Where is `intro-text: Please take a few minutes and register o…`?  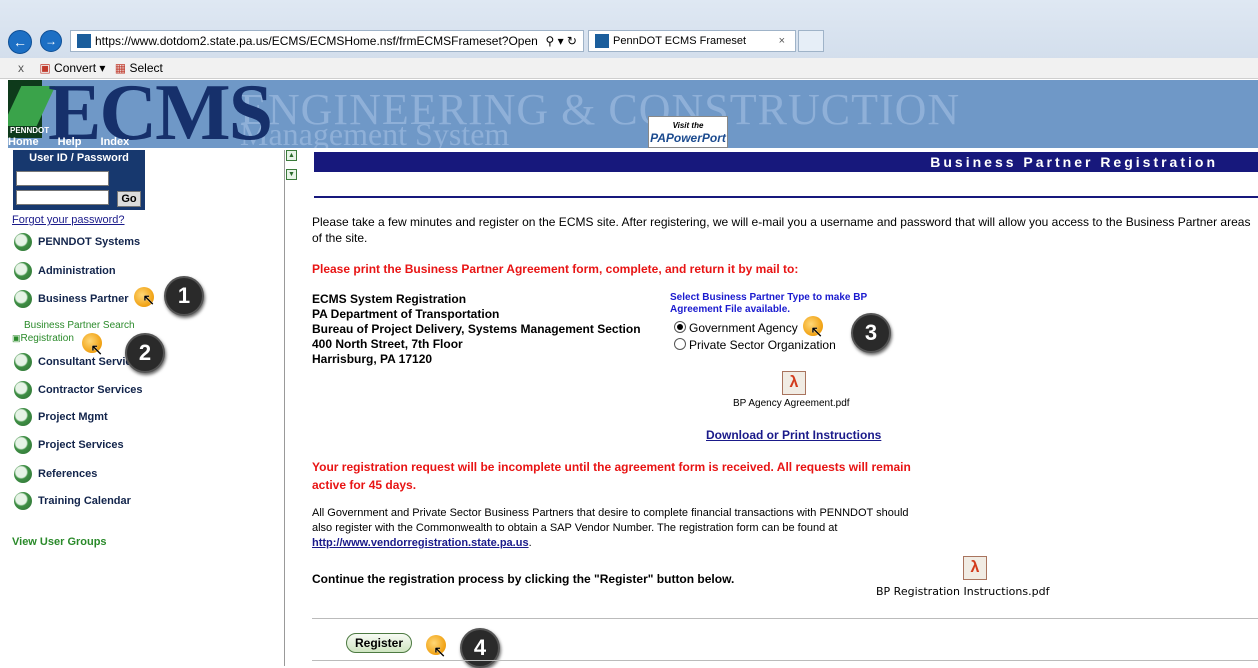
intro-text: Please take a few minutes and register o… is located at coordinates (781, 230).